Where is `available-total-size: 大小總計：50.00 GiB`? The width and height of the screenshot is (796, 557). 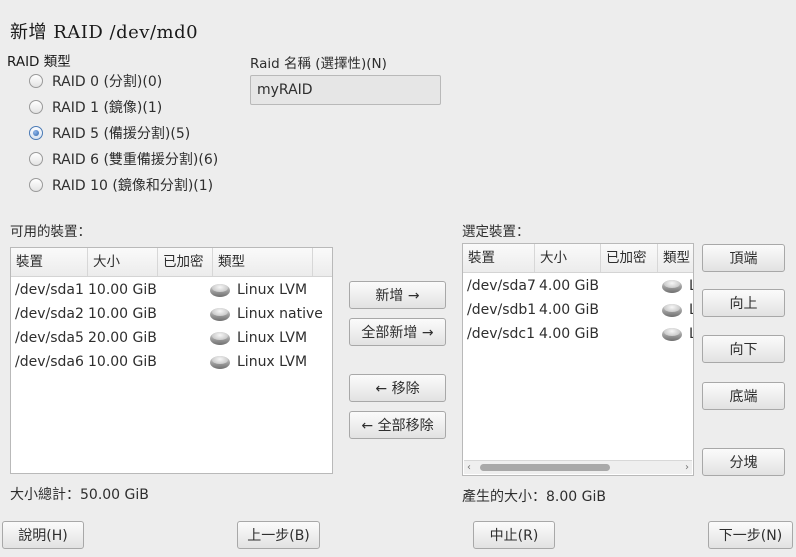
available-total-size: 大小總計：50.00 GiB is located at coordinates (79, 495).